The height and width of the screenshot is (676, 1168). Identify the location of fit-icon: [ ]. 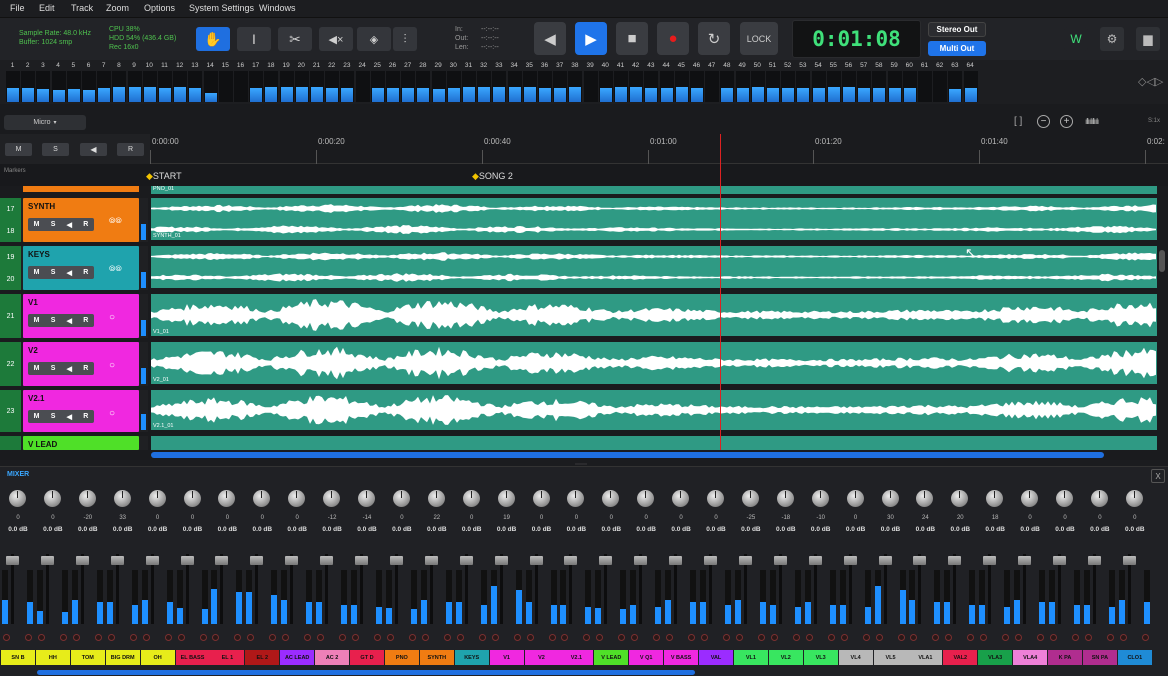
(1018, 121).